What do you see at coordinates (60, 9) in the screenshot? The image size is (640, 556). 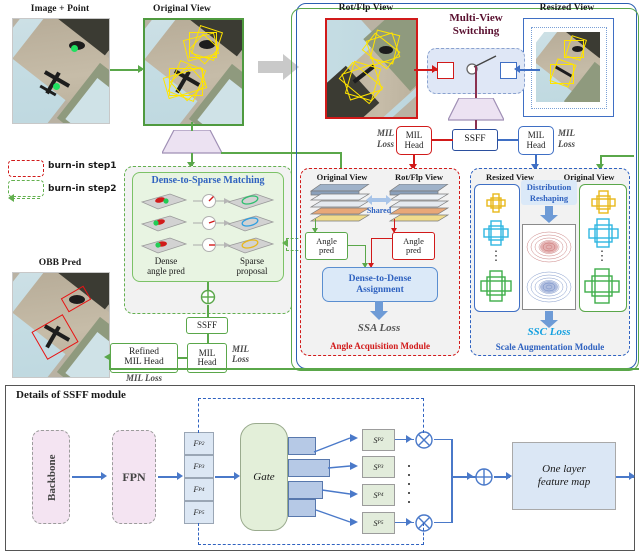 I see `input-image-title: Image + Point` at bounding box center [60, 9].